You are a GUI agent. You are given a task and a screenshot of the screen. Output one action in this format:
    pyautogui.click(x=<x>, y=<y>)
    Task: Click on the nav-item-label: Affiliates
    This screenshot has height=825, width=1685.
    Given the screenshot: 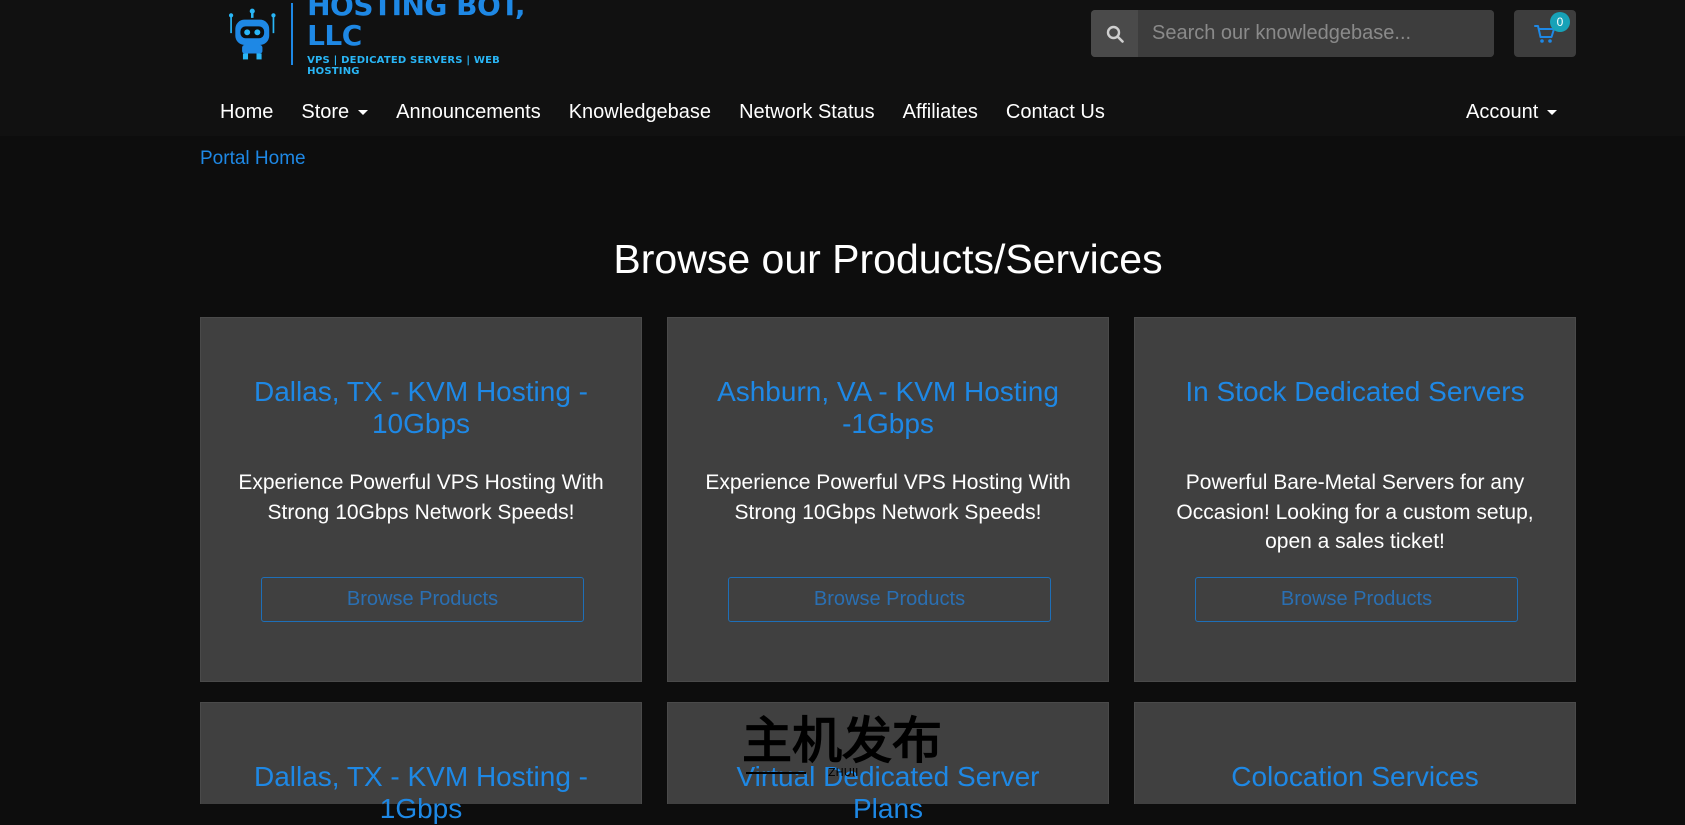 What is the action you would take?
    pyautogui.click(x=940, y=111)
    